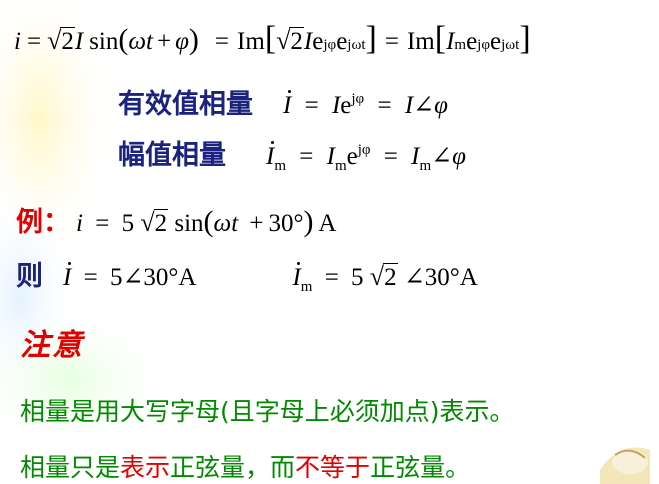 The height and width of the screenshot is (484, 659). Describe the element at coordinates (70, 467) in the screenshot. I see `body-line-2-a: 相量只是` at that location.